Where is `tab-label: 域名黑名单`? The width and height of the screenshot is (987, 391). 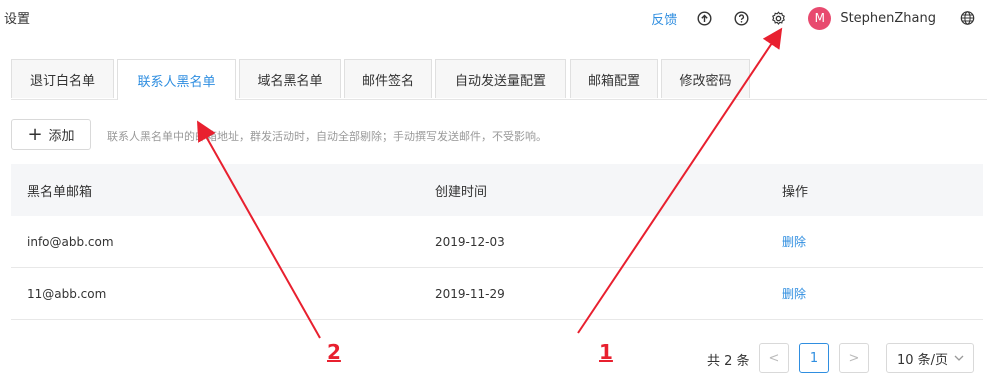 tab-label: 域名黑名单 is located at coordinates (290, 81).